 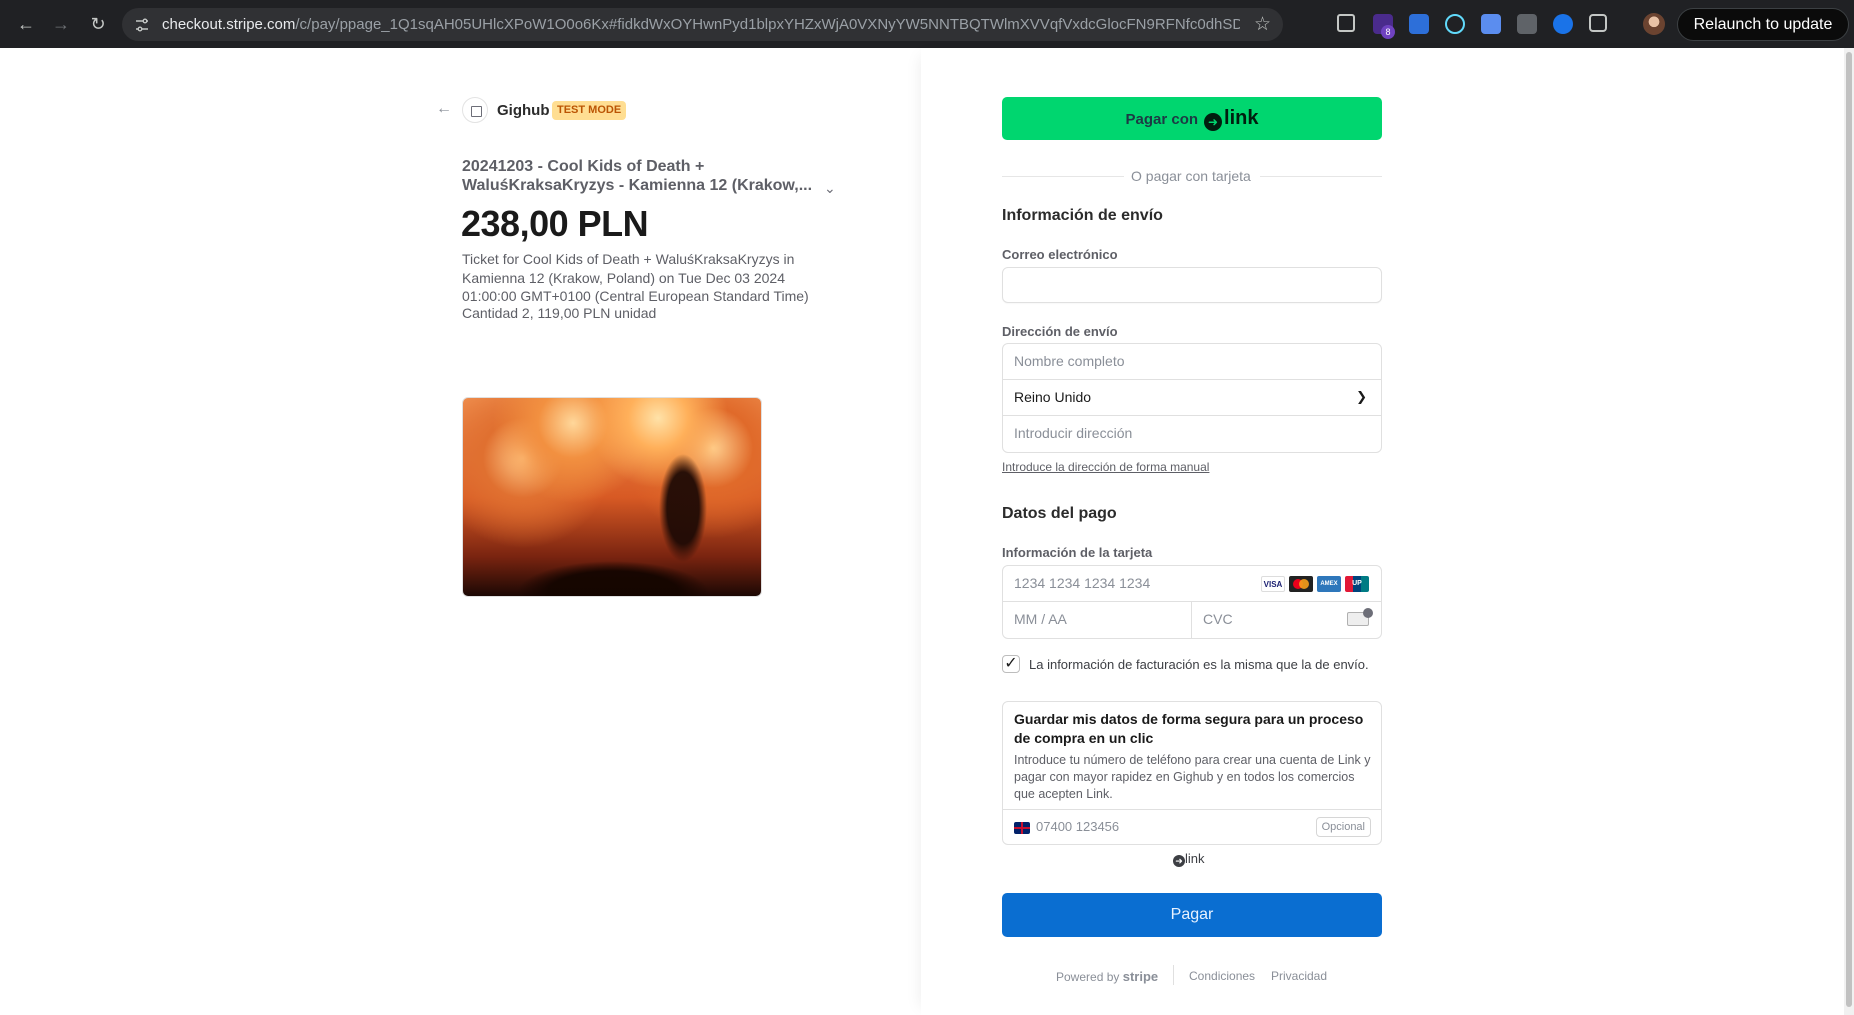 What do you see at coordinates (1077, 552) in the screenshot?
I see `card-info-label: Información de la tarjeta` at bounding box center [1077, 552].